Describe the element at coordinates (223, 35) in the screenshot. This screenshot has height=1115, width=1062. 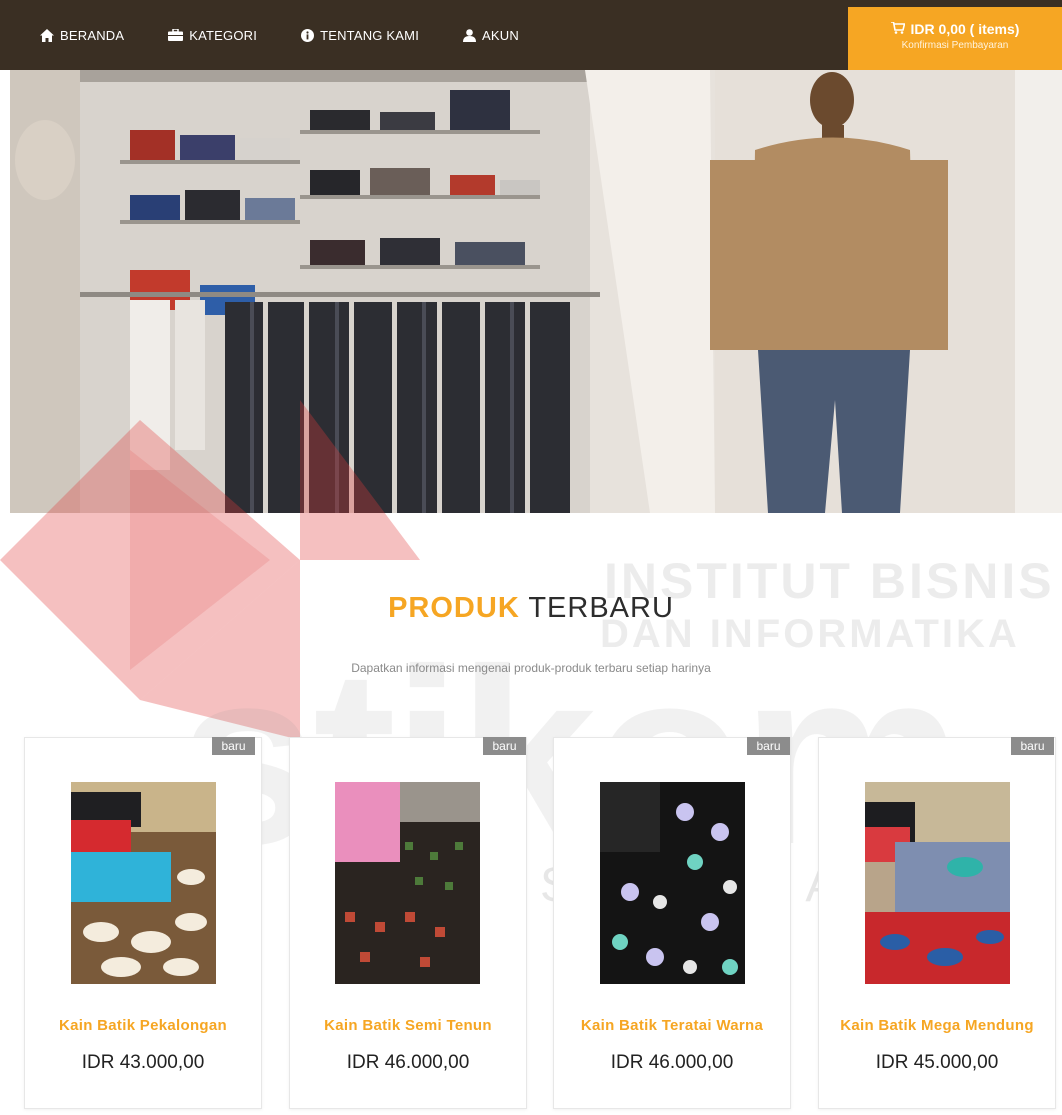
I see `nav-kategori-label: KATEGORI` at that location.